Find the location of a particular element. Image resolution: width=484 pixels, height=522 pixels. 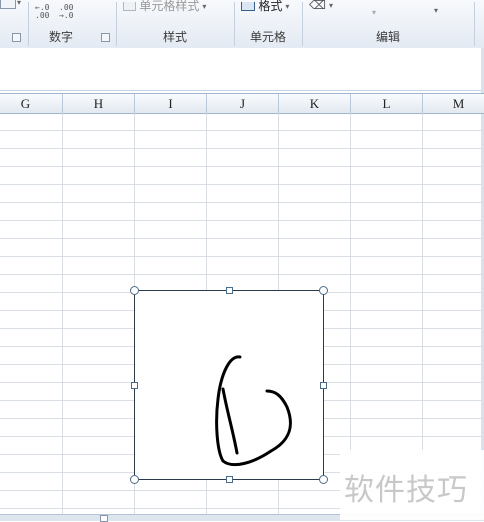

increase-decimal-button: ←.0 .00 is located at coordinates (45, 12).